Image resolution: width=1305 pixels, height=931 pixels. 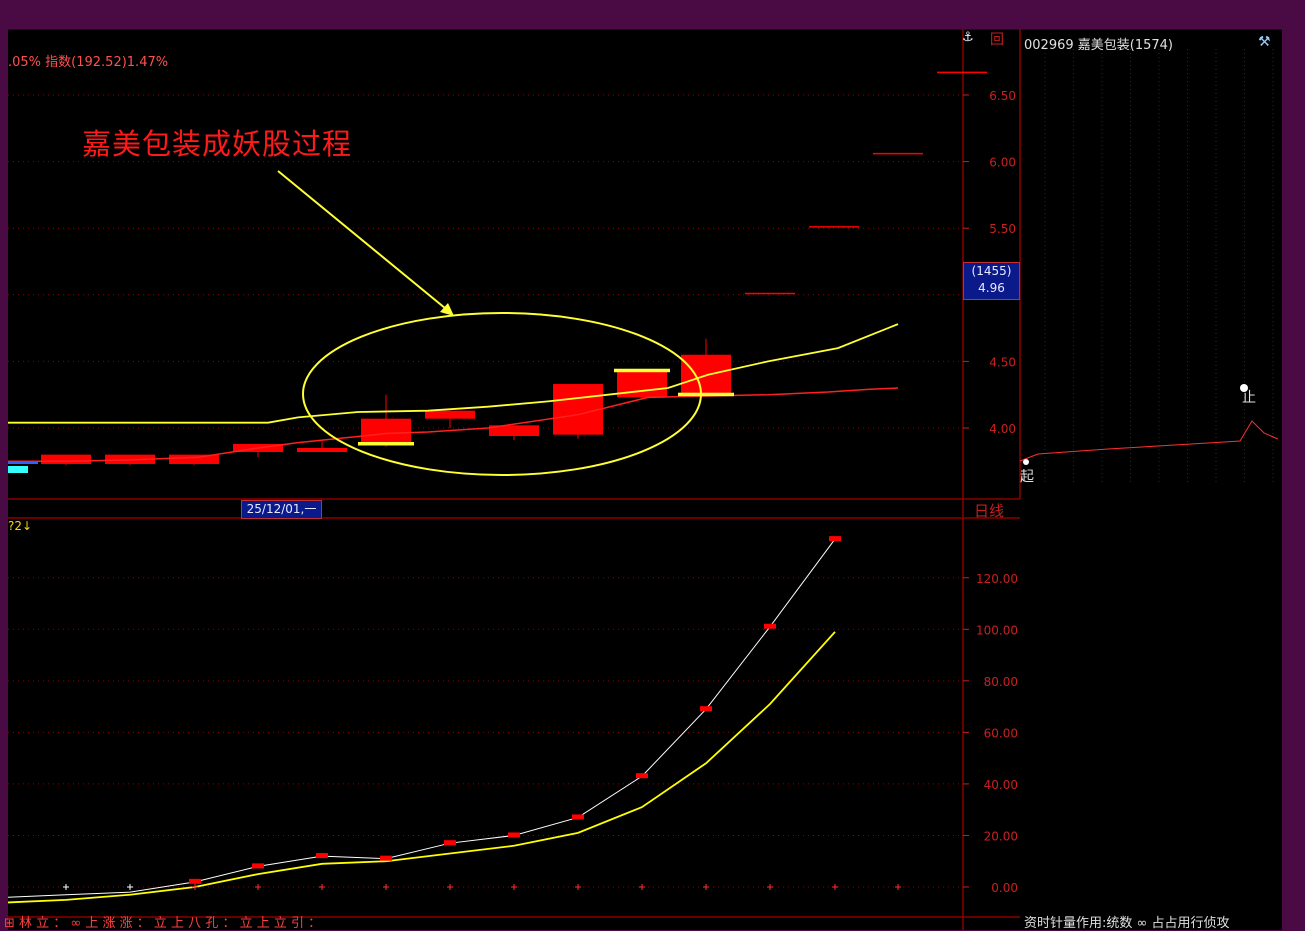 What do you see at coordinates (1004, 888) in the screenshot?
I see `y-tick-label-lower: 0.00` at bounding box center [1004, 888].